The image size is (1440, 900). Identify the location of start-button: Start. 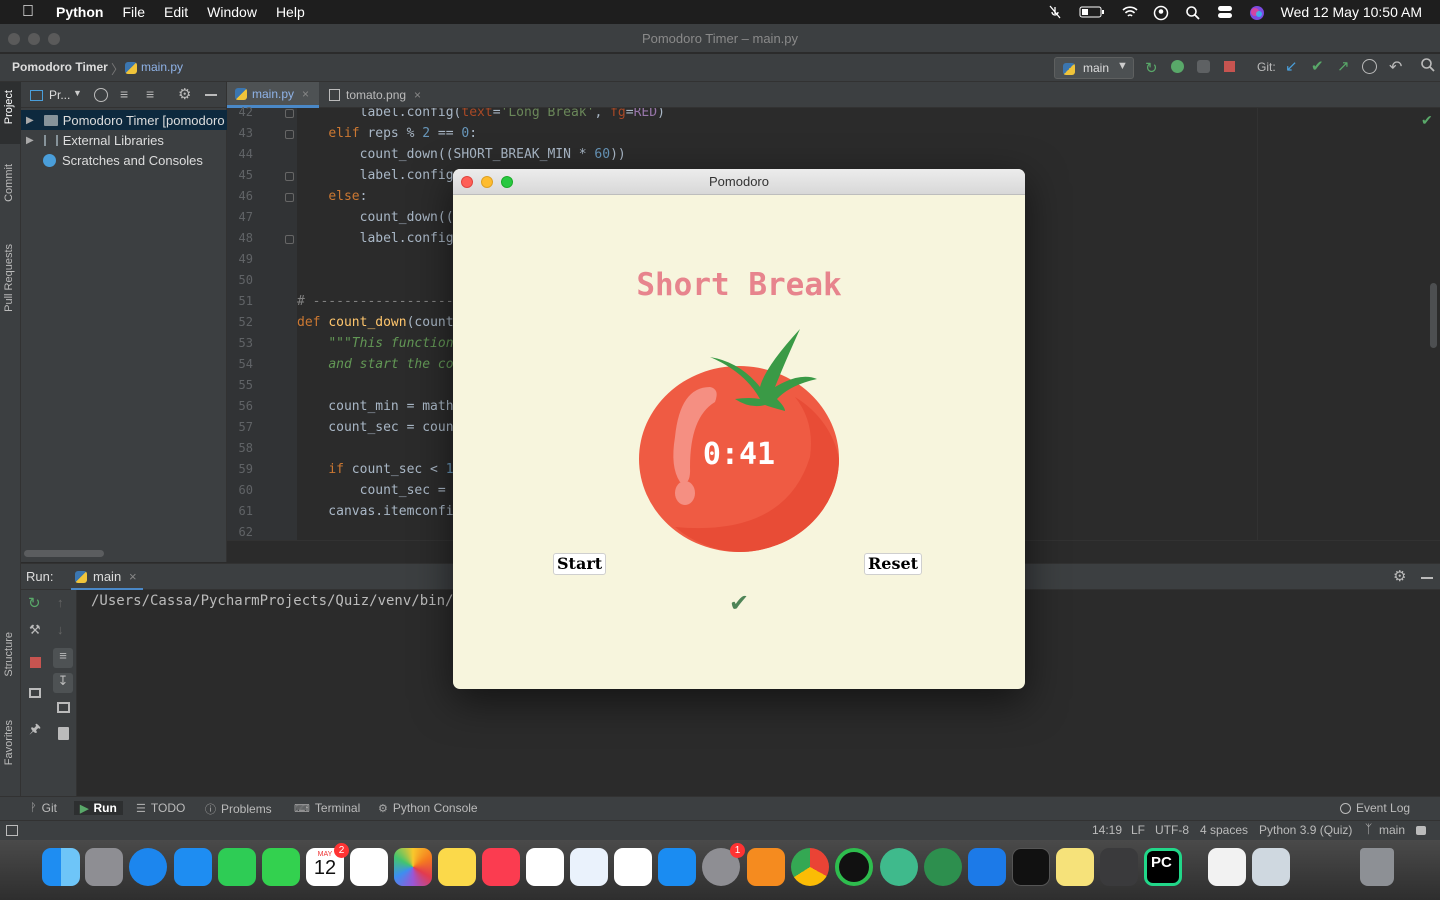
(580, 564).